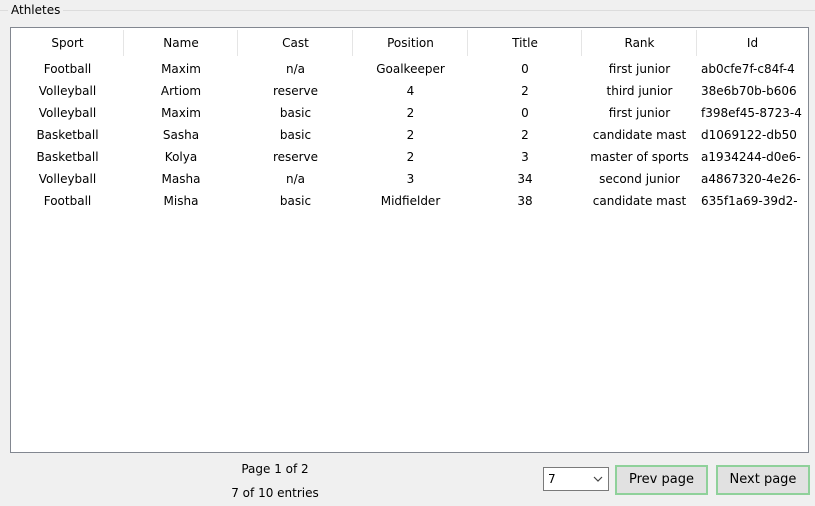  What do you see at coordinates (181, 43) in the screenshot?
I see `column-header-name: Name` at bounding box center [181, 43].